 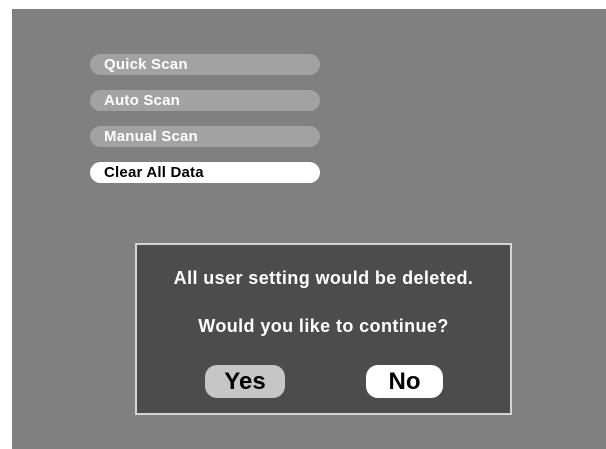 What do you see at coordinates (142, 100) in the screenshot?
I see `menu-item-label: Auto Scan` at bounding box center [142, 100].